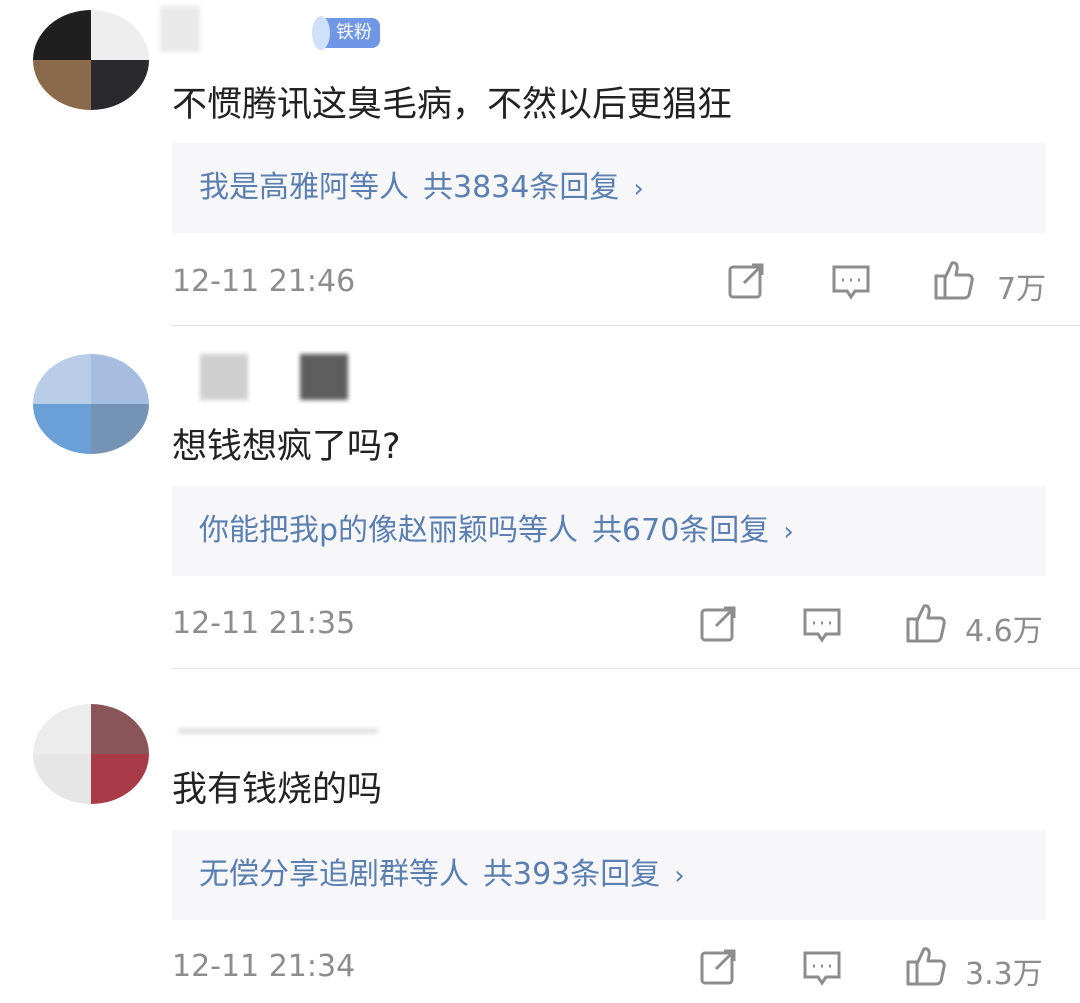 This screenshot has height=1003, width=1080. What do you see at coordinates (324, 377) in the screenshot?
I see `username-suffix` at bounding box center [324, 377].